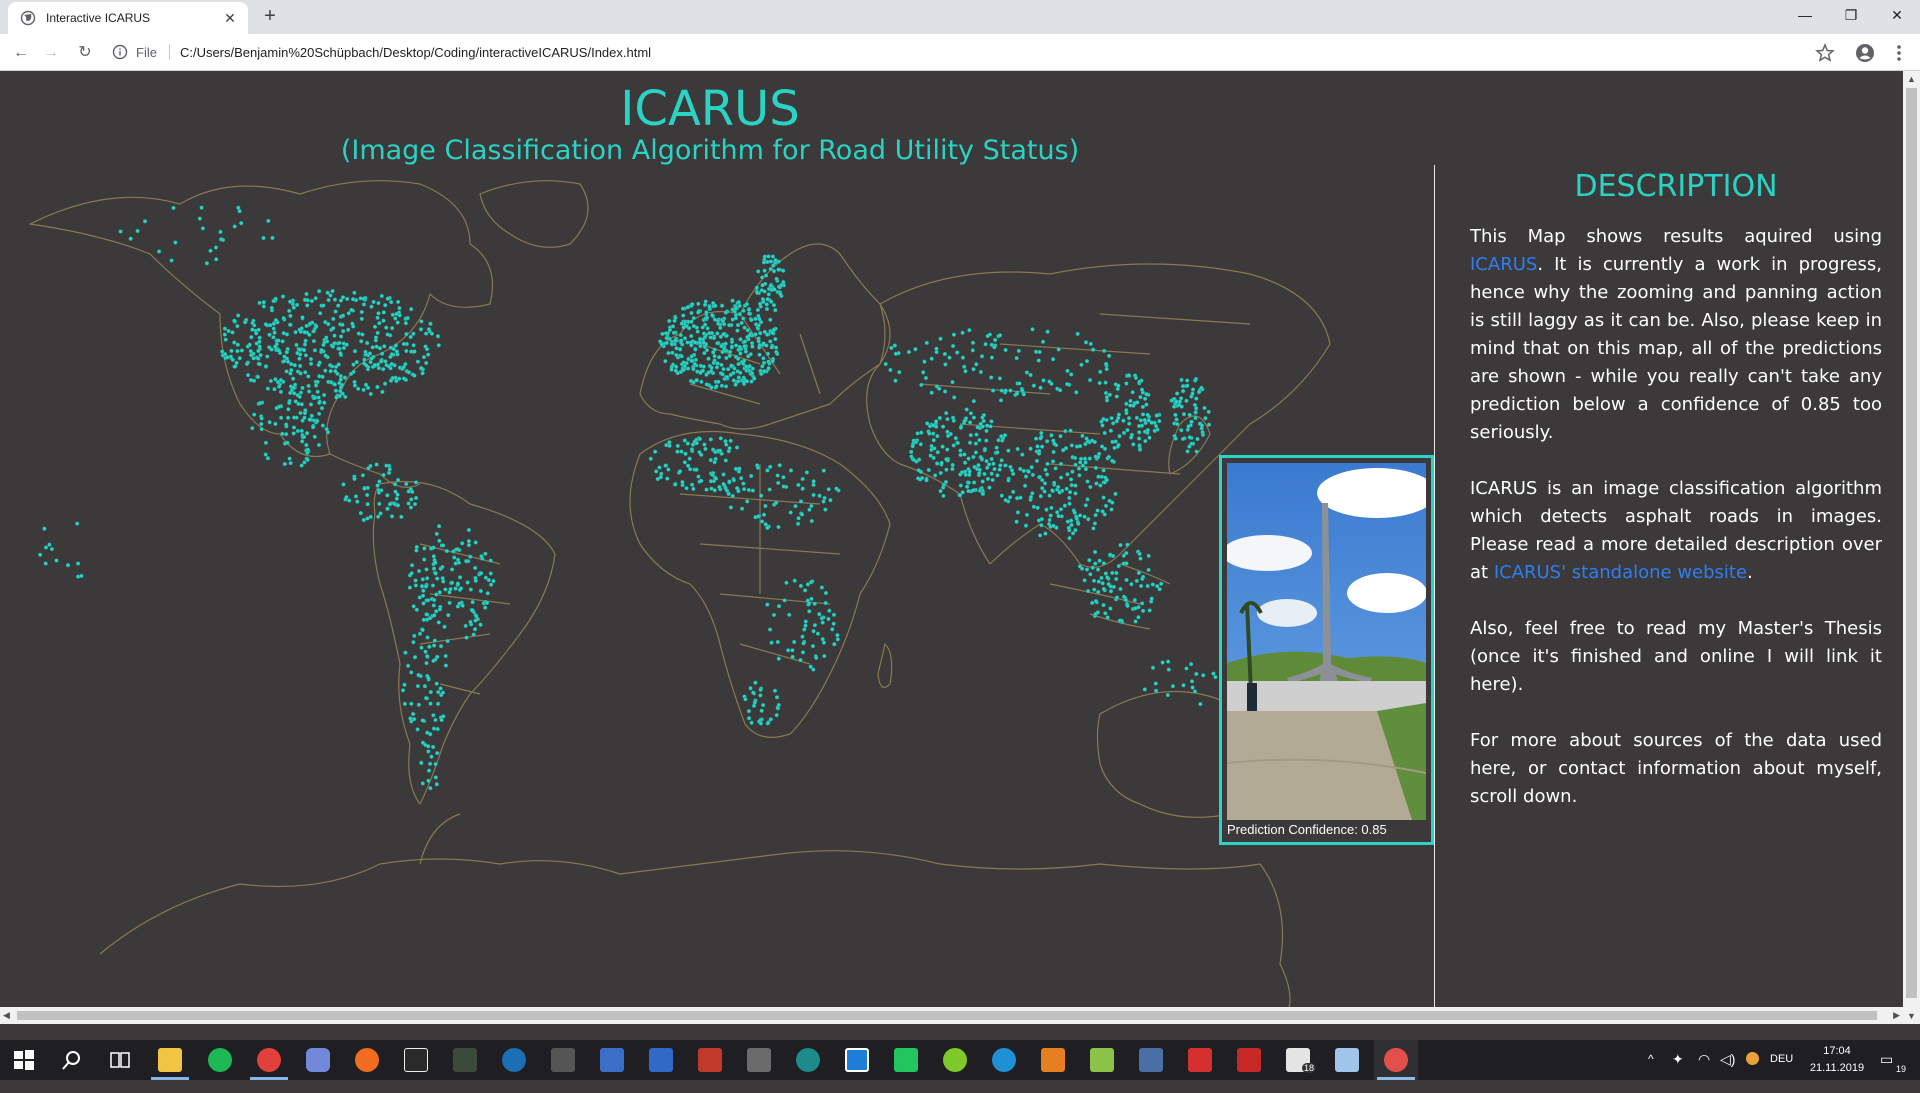  I want to click on language-indicator: DEU, so click(1781, 1073).